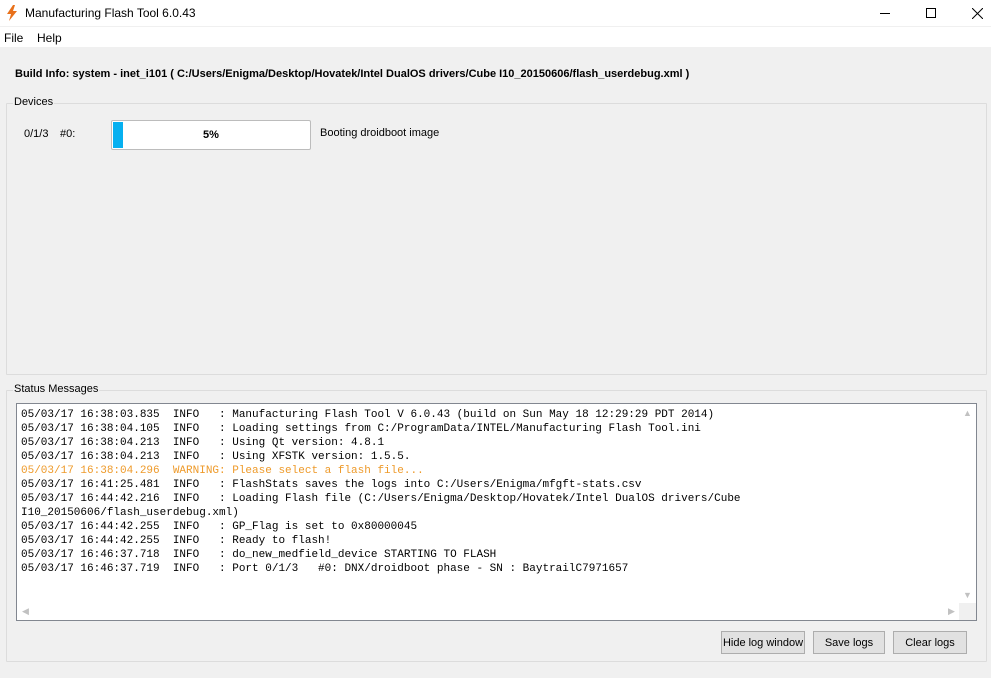 This screenshot has width=991, height=678. What do you see at coordinates (49, 38) in the screenshot?
I see `menu-help: Help` at bounding box center [49, 38].